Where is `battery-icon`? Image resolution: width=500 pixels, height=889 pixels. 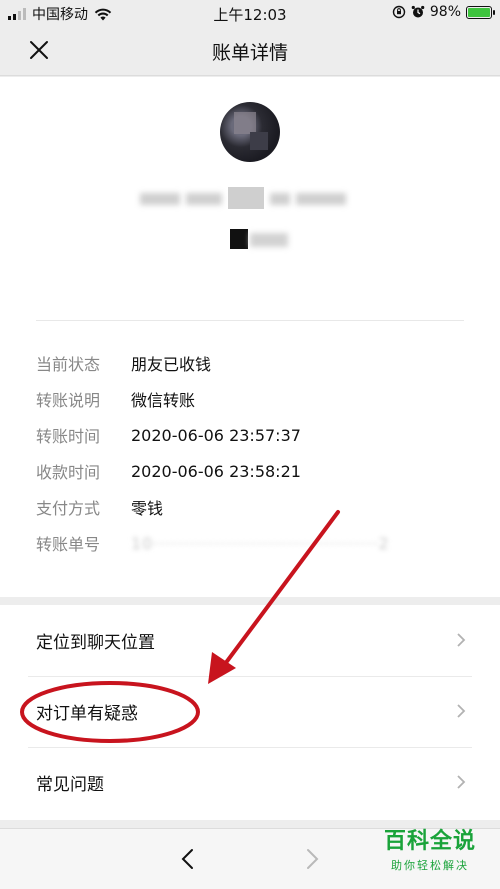 battery-icon is located at coordinates (480, 12).